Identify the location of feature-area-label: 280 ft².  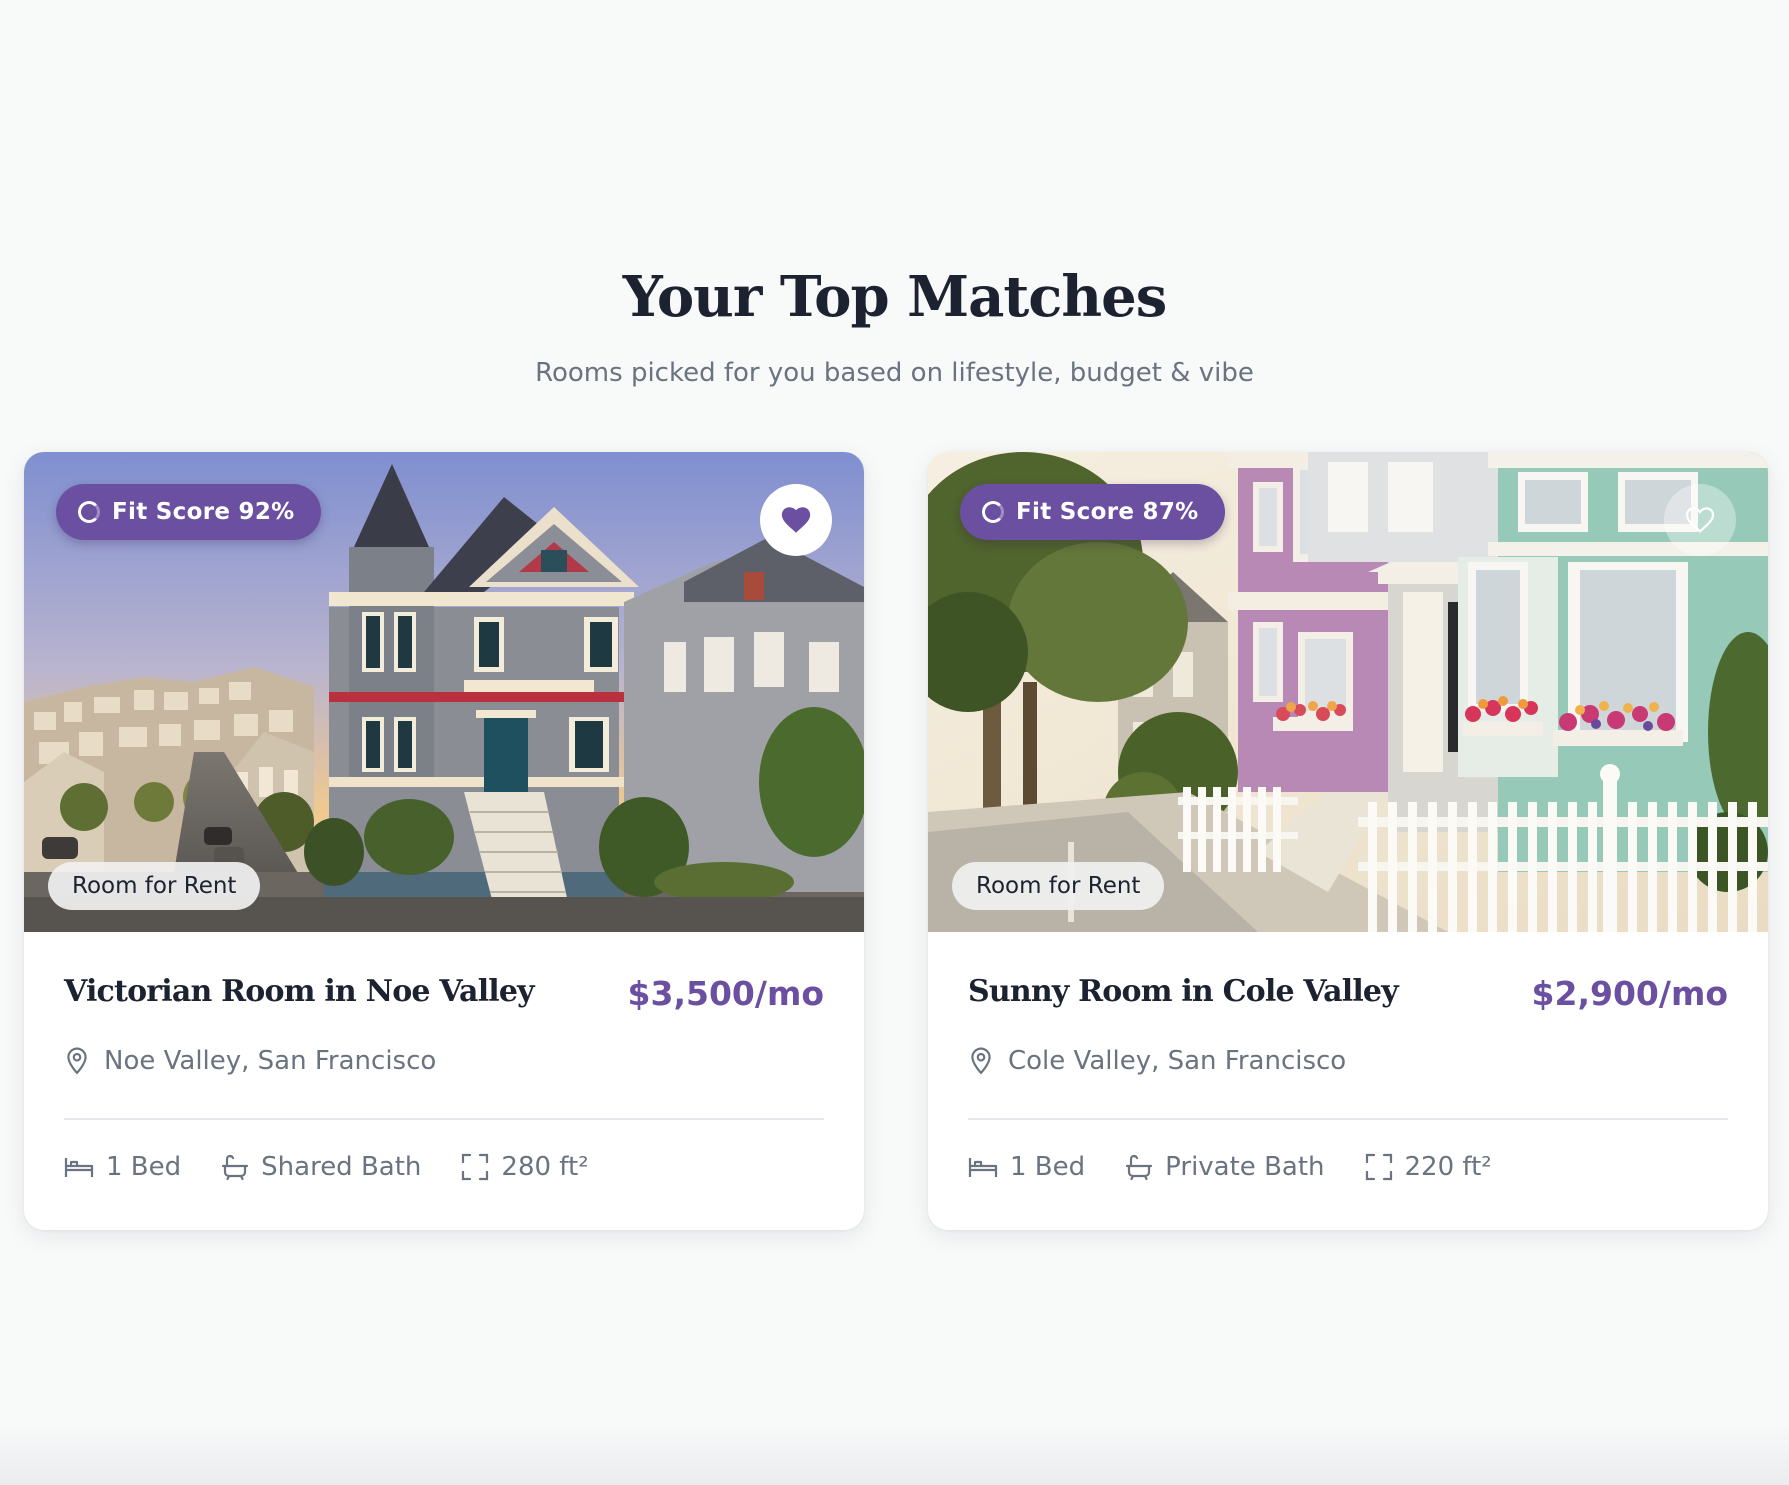
(545, 1167).